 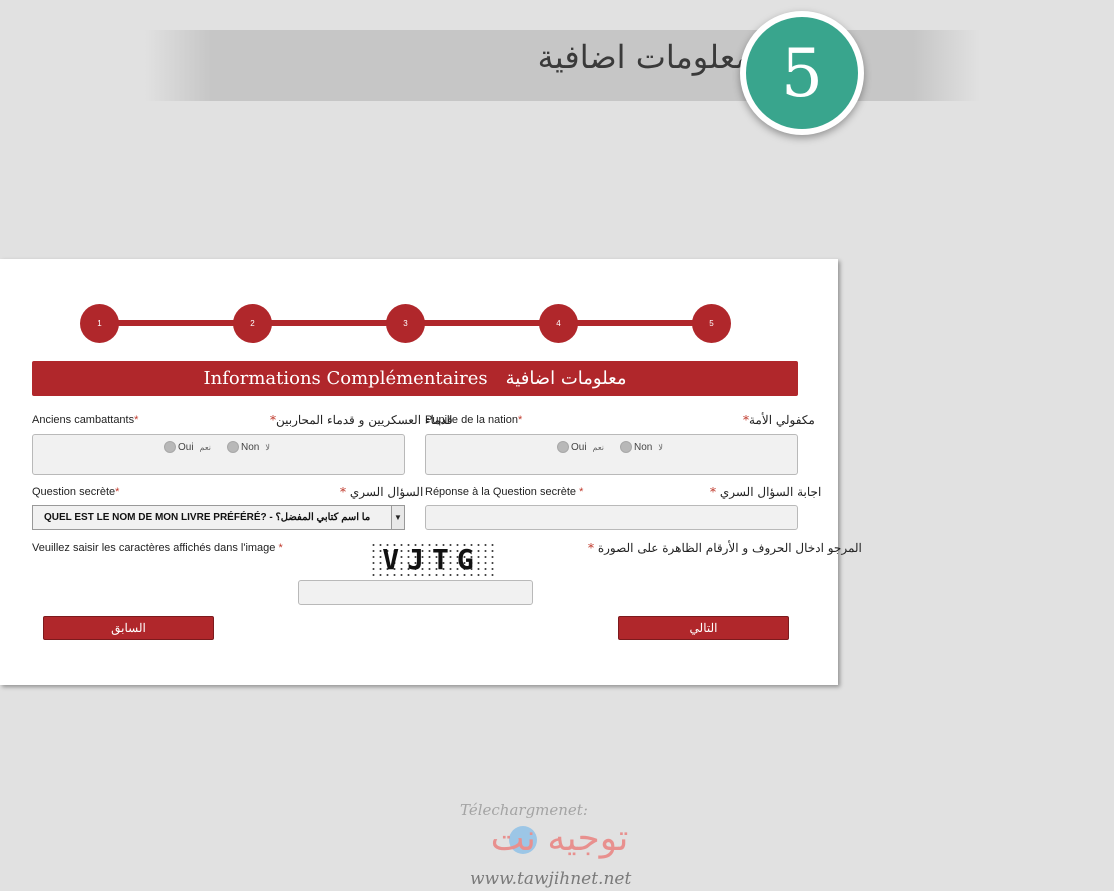 What do you see at coordinates (551, 879) in the screenshot?
I see `watermark-url: www.tawjihnet.net` at bounding box center [551, 879].